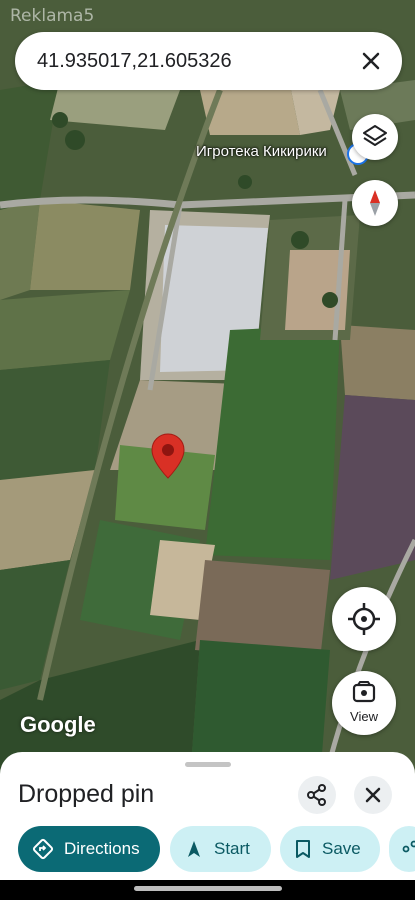  I want to click on search-input: 41.935017,21.605326, so click(134, 61).